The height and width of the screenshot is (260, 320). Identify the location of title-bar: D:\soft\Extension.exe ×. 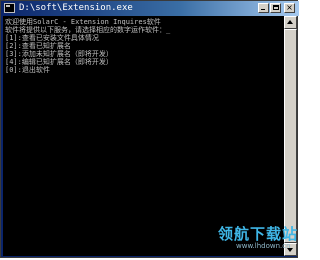
(150, 8).